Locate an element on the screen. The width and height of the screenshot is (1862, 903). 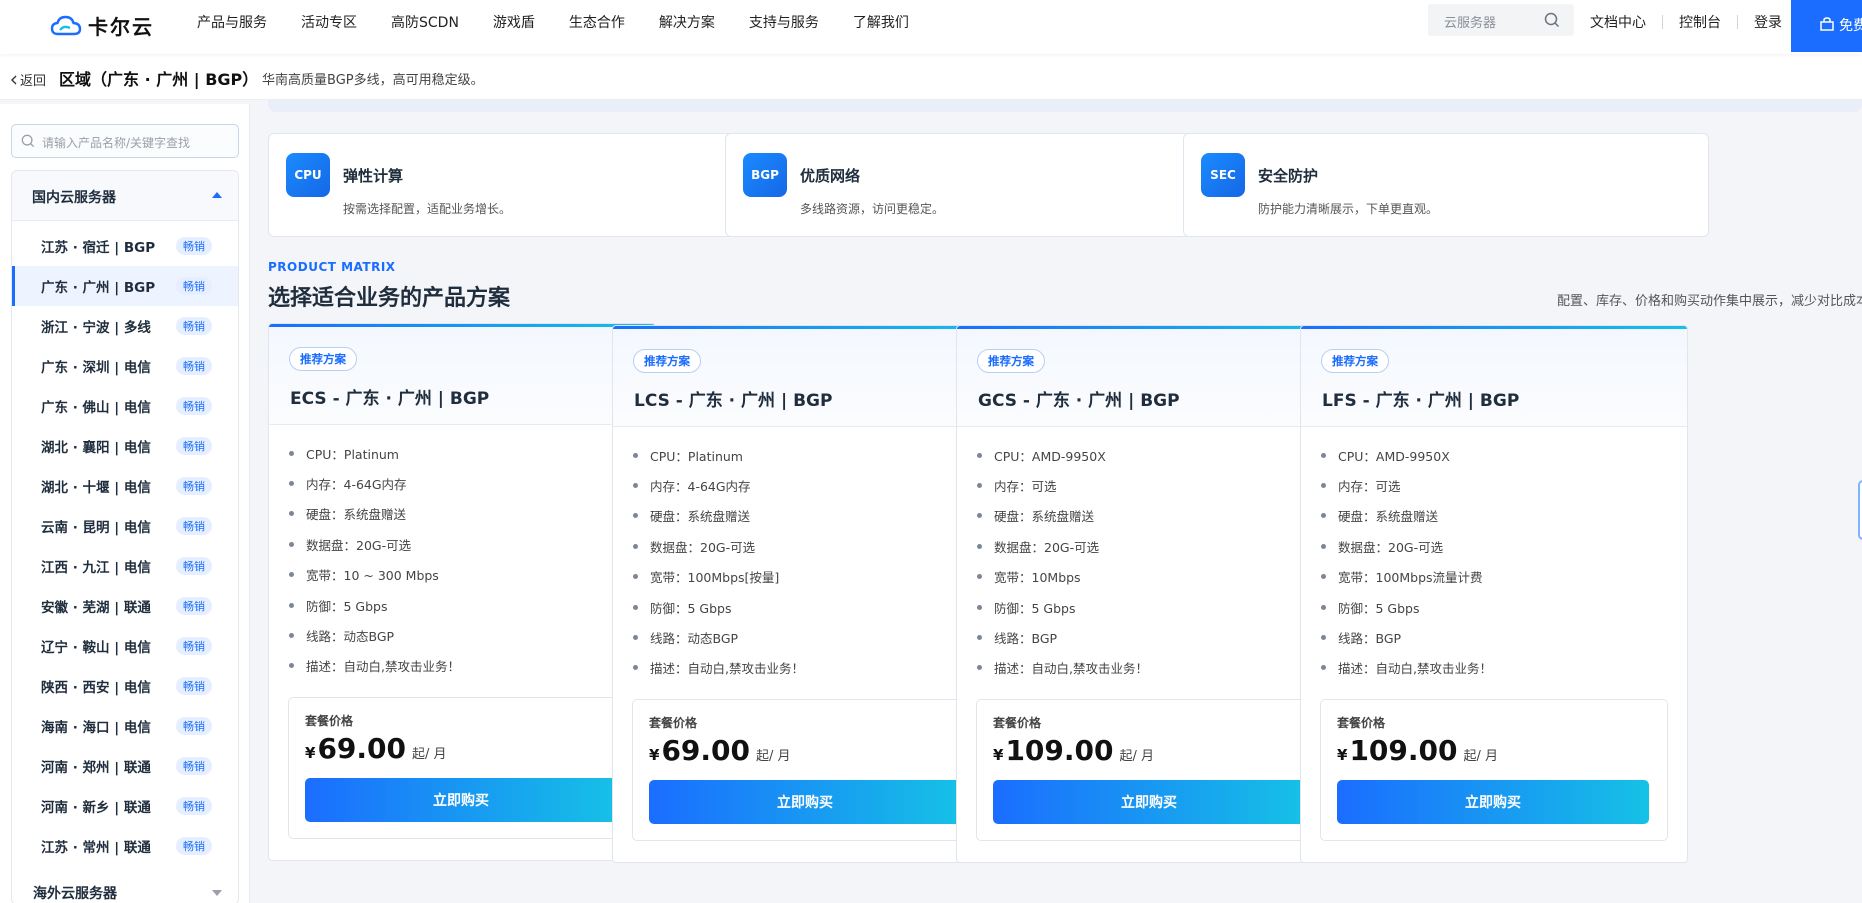
spec-item: 线路：动态BGP is located at coordinates (374, 635).